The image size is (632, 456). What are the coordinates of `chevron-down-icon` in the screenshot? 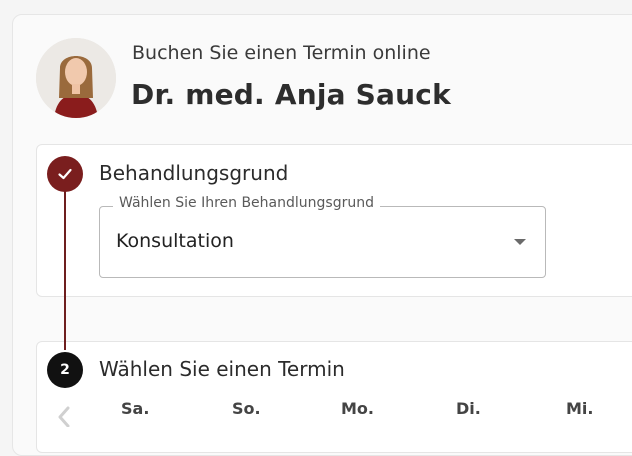 It's located at (520, 242).